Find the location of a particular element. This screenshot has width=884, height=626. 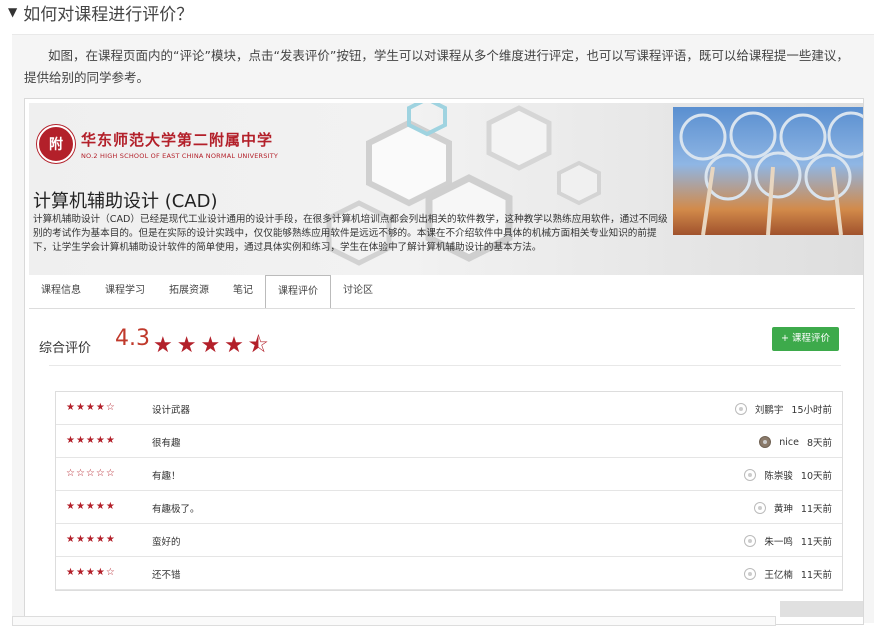

tab-course-study: 课程学习 is located at coordinates (125, 291).